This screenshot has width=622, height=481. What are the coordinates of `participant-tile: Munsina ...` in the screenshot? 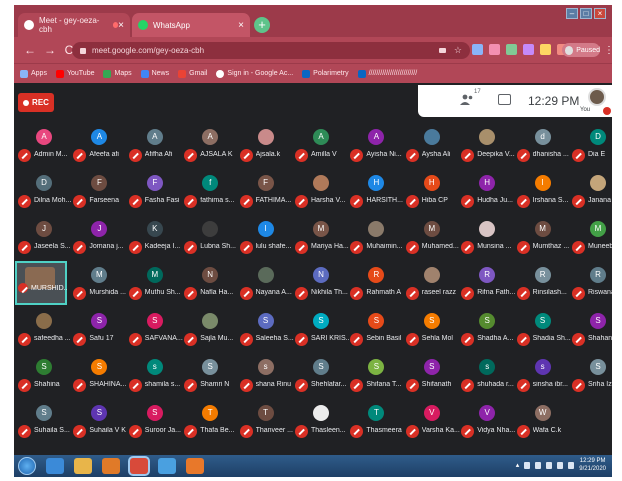 It's located at (488, 242).